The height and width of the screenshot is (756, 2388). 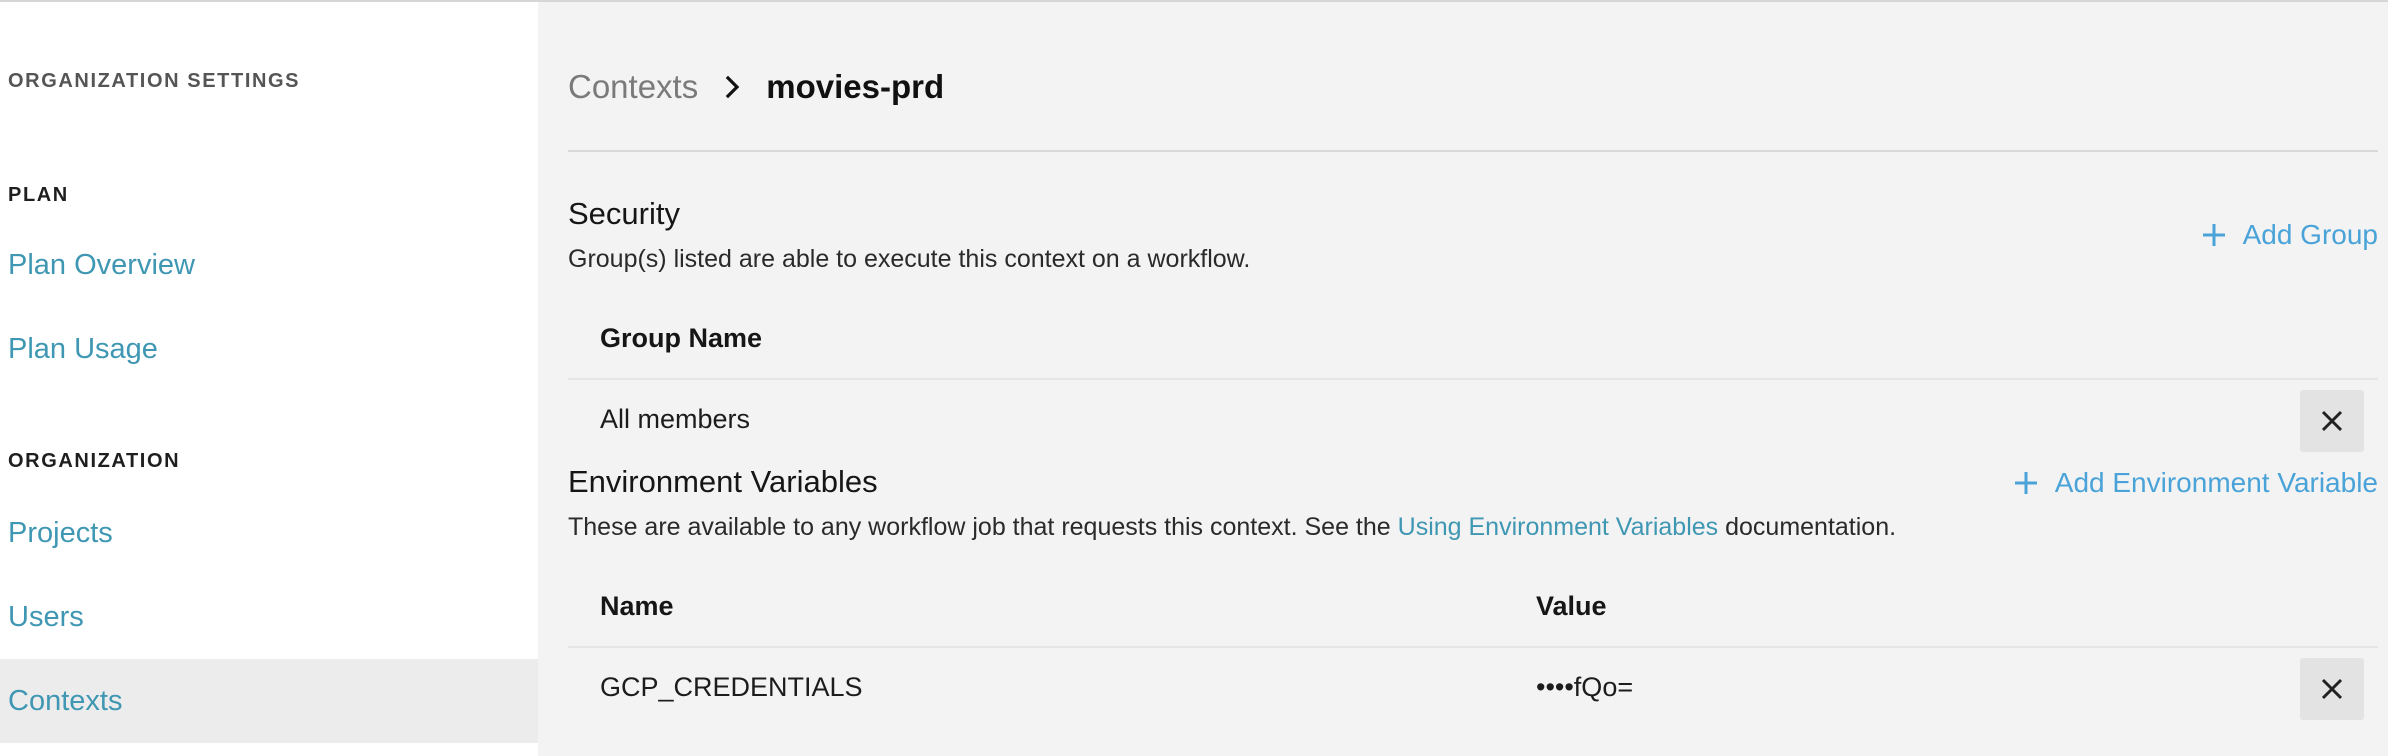 What do you see at coordinates (1473, 418) in the screenshot?
I see `table-row: All members` at bounding box center [1473, 418].